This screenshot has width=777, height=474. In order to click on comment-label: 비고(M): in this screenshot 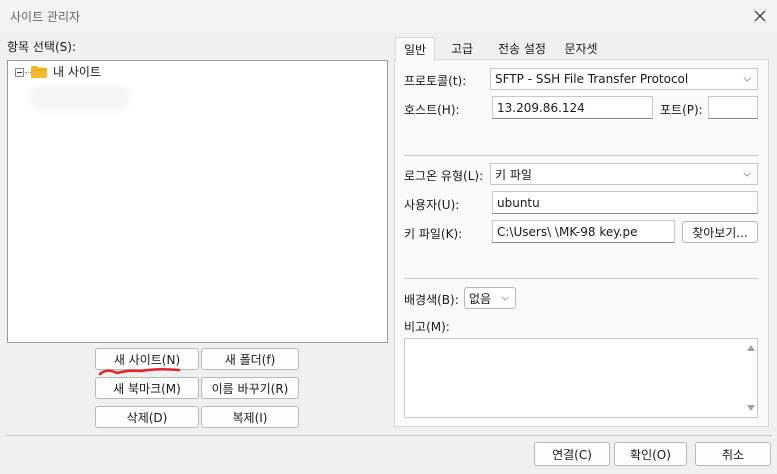, I will do `click(427, 327)`.